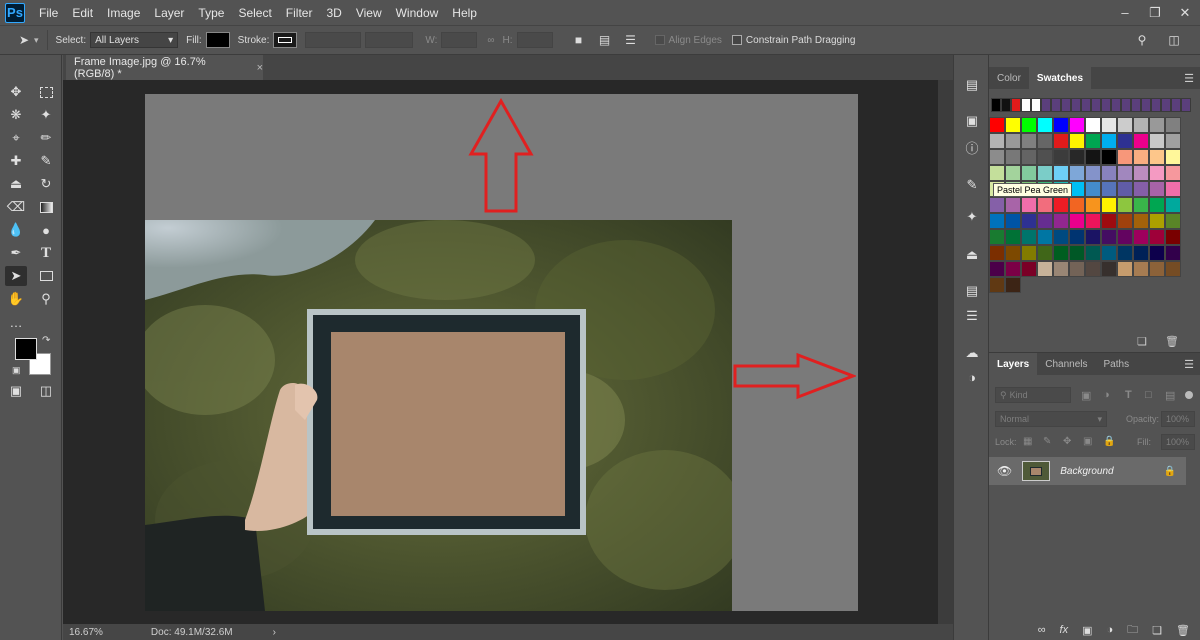  What do you see at coordinates (46, 207) in the screenshot?
I see `gradient-tool-icon` at bounding box center [46, 207].